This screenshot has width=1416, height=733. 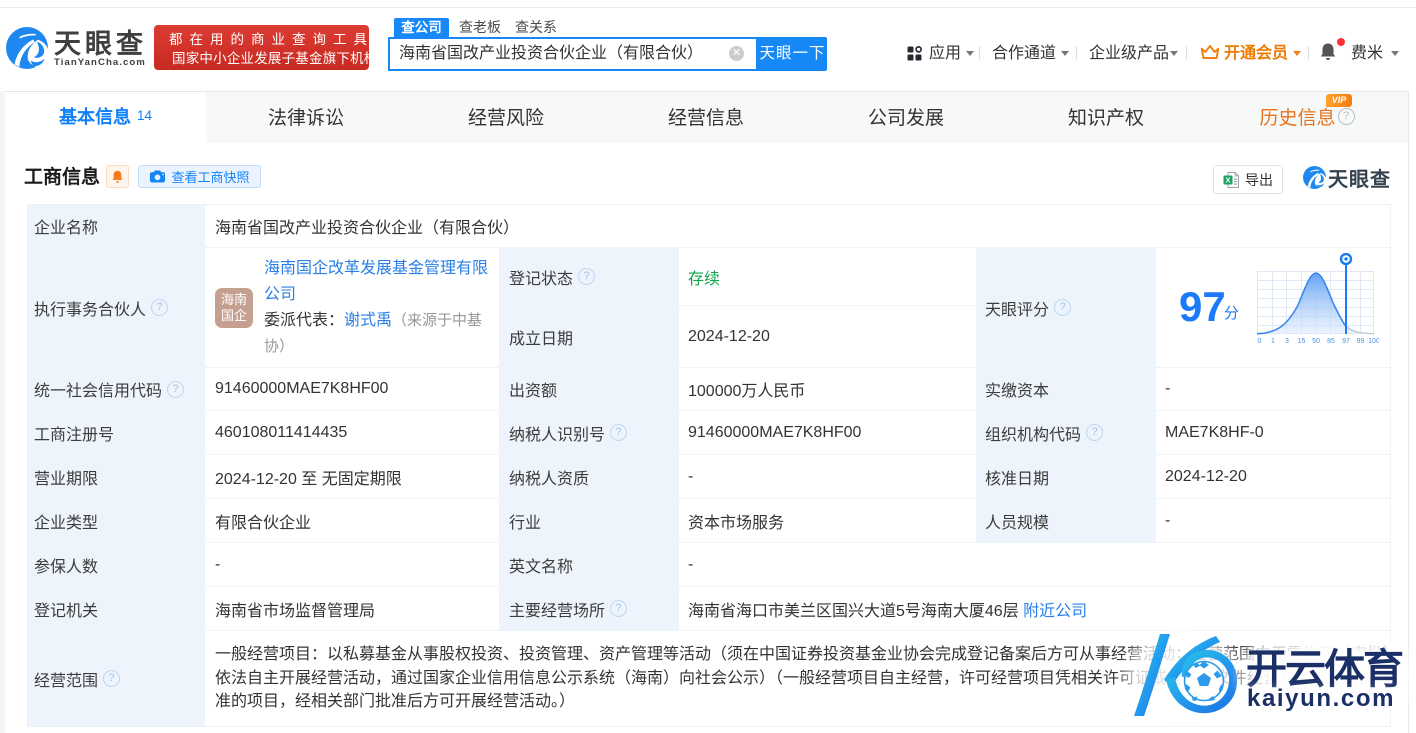 I want to click on svg-text: 100, so click(x=1373, y=341).